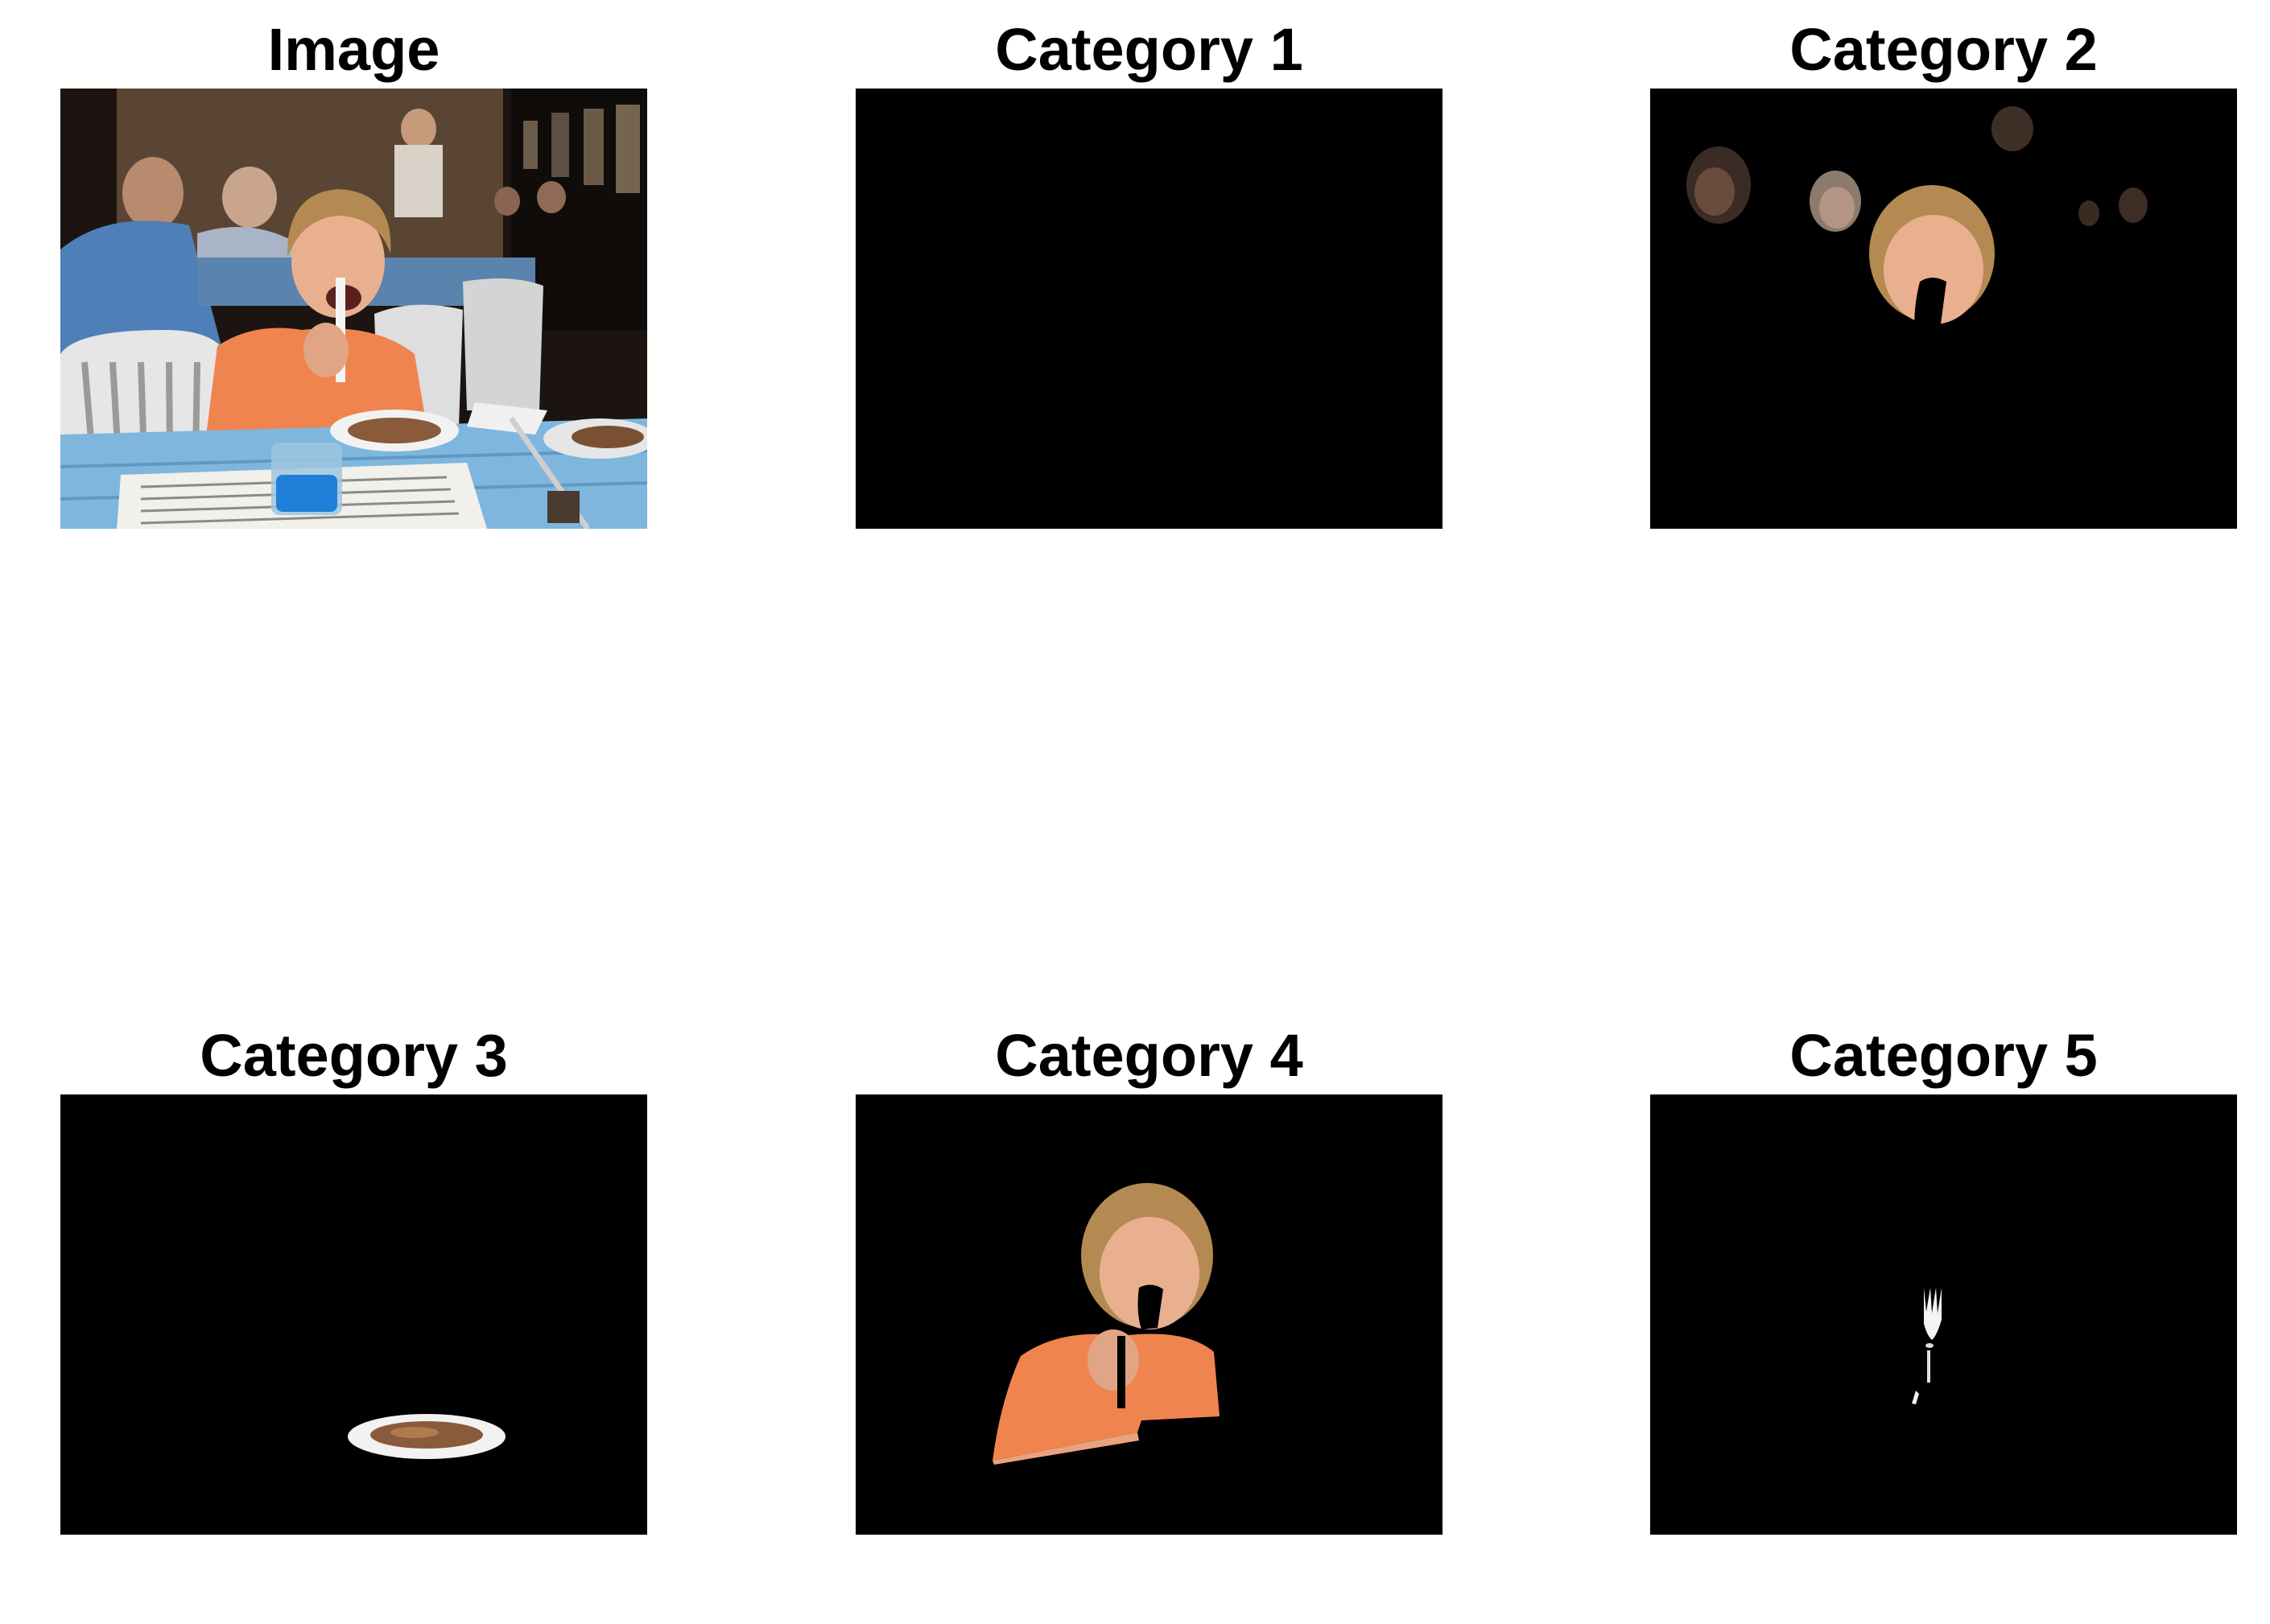 This screenshot has width=2270, height=1624. What do you see at coordinates (1149, 49) in the screenshot?
I see `panel-title: Category 1` at bounding box center [1149, 49].